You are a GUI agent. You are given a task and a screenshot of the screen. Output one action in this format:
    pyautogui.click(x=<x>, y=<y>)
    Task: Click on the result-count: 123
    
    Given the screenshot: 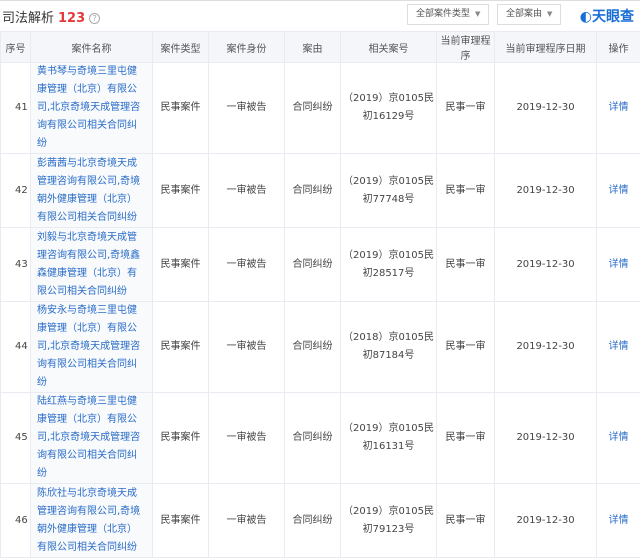 What is the action you would take?
    pyautogui.click(x=71, y=18)
    